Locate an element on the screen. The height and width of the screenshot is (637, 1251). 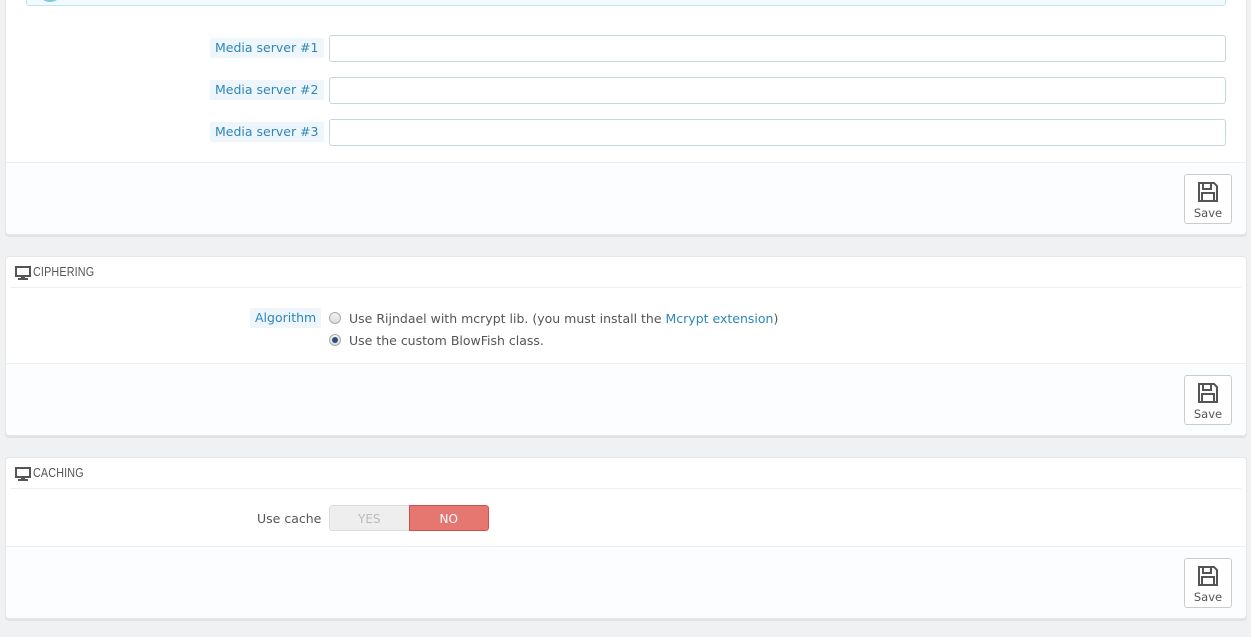
rijndael-radio is located at coordinates (335, 318).